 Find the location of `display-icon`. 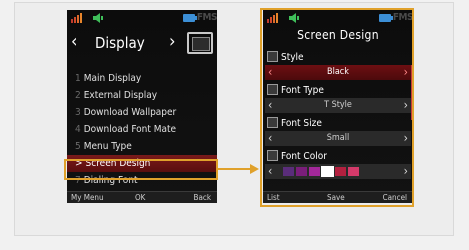

display-icon is located at coordinates (200, 43).